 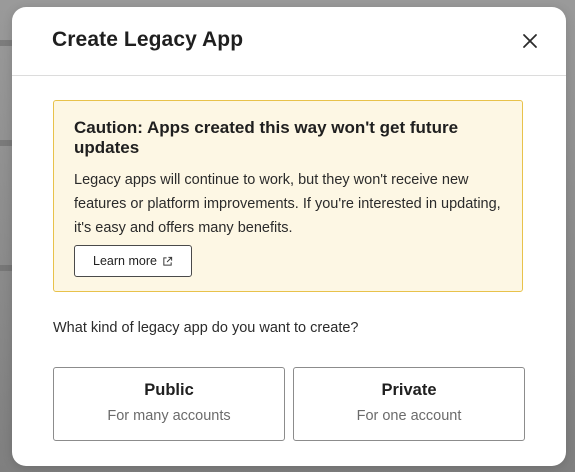 What do you see at coordinates (169, 390) in the screenshot?
I see `public-option-title: Public` at bounding box center [169, 390].